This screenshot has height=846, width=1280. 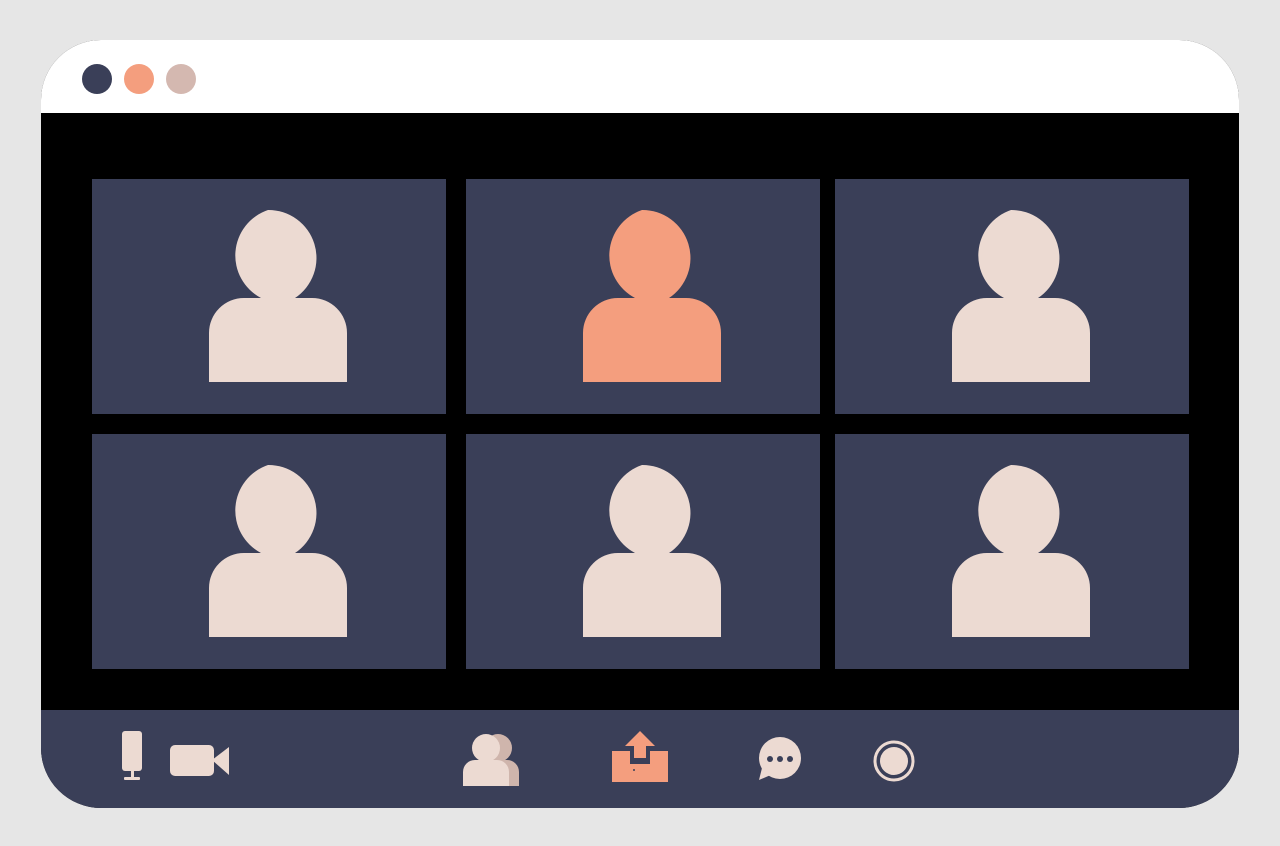 What do you see at coordinates (181, 79) in the screenshot?
I see `window-control-maximize` at bounding box center [181, 79].